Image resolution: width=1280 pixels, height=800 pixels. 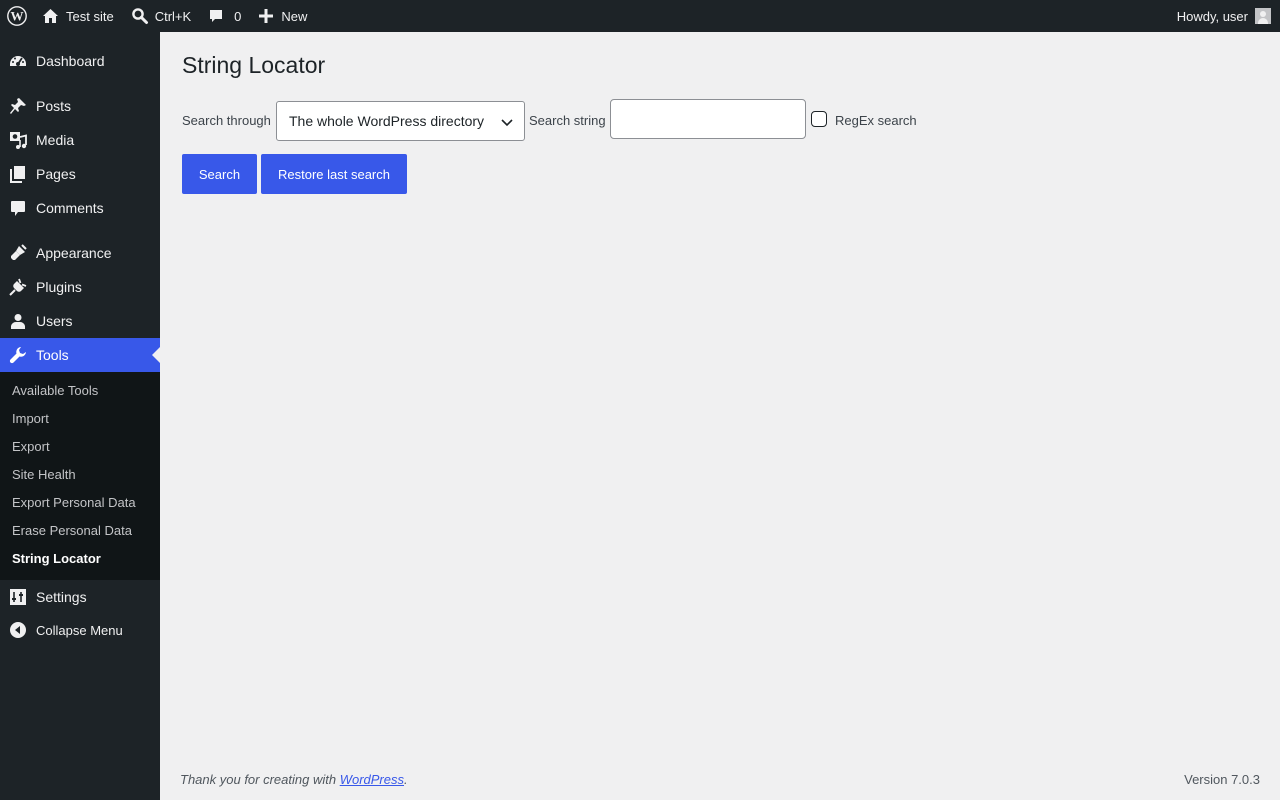 I want to click on submenu-item-export-personal-data: Export Personal Data, so click(x=80, y=503).